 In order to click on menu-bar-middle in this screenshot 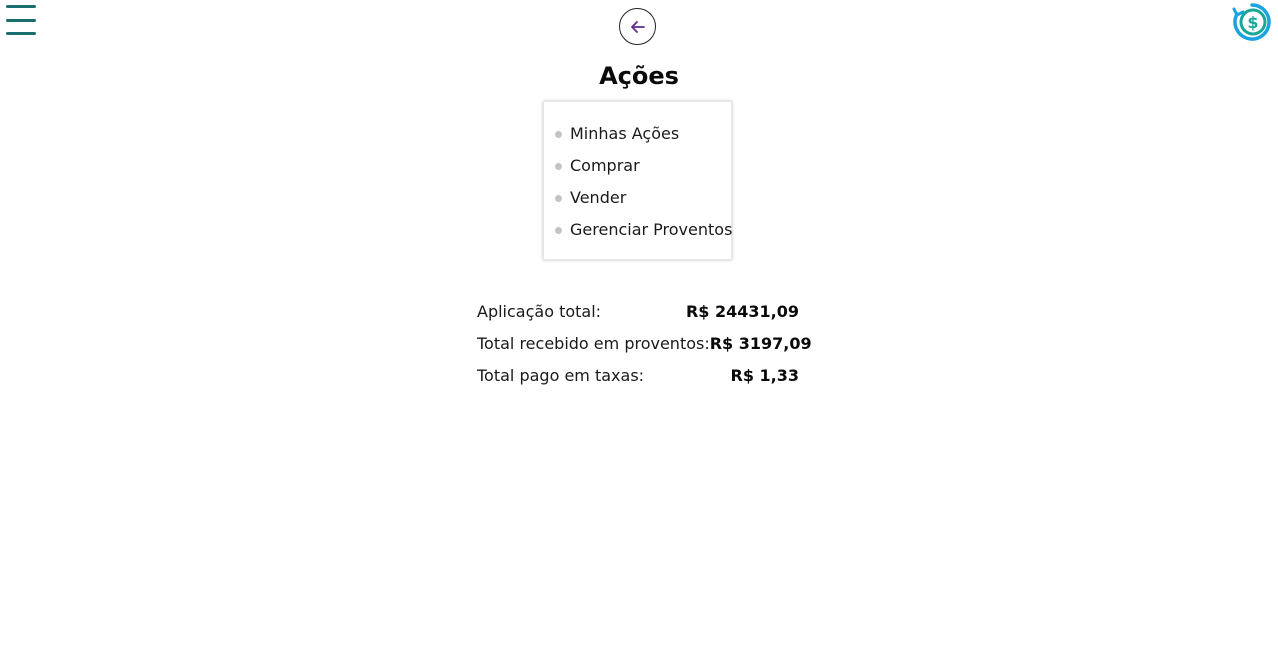, I will do `click(21, 20)`.